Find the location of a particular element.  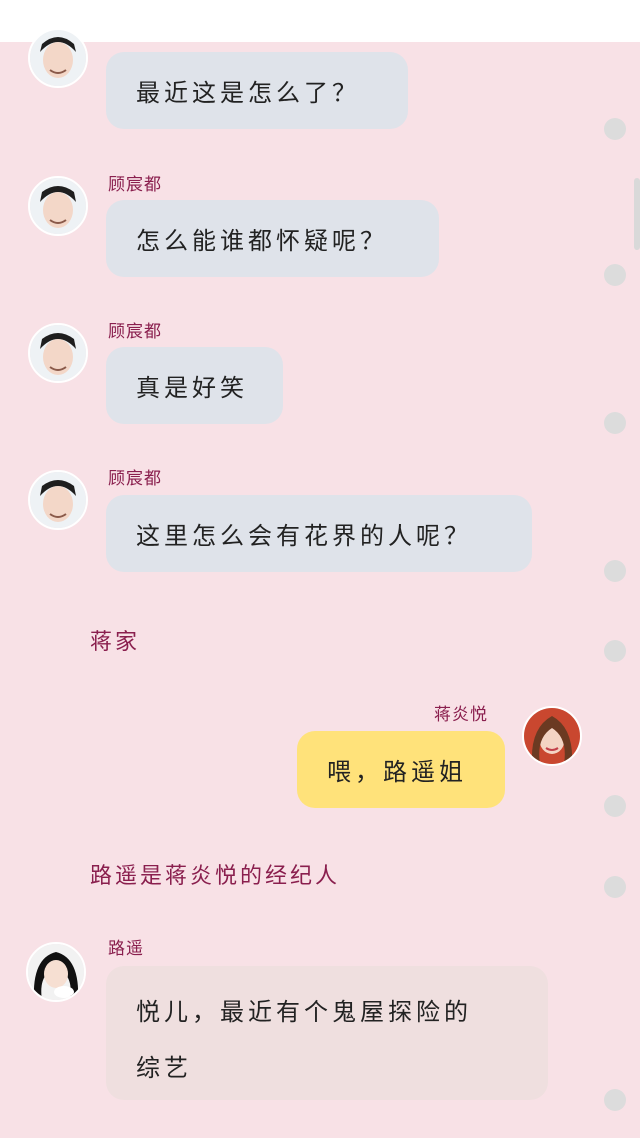

message-text: 真是好笑 is located at coordinates (192, 388).